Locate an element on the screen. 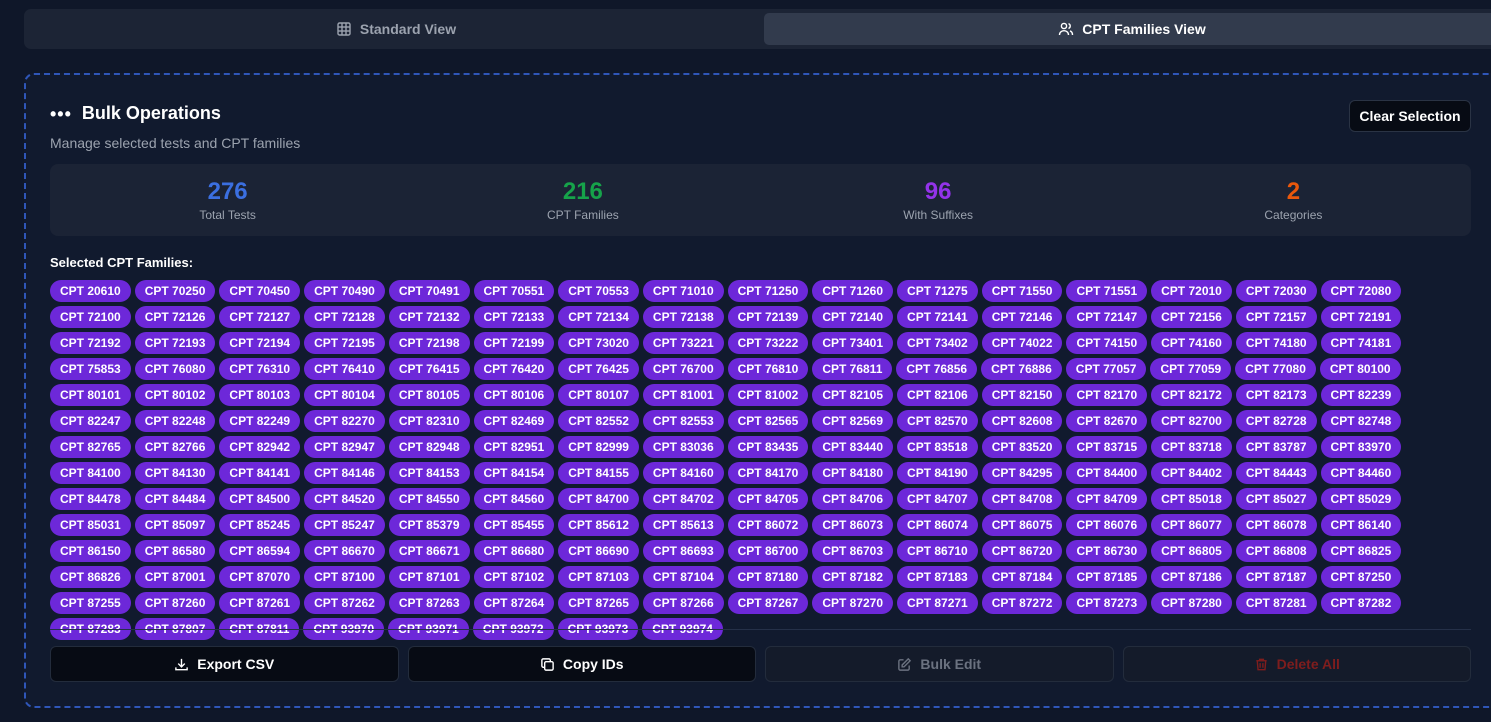 The width and height of the screenshot is (1491, 722). cpt-family-chip: CPT 76420 is located at coordinates (514, 369).